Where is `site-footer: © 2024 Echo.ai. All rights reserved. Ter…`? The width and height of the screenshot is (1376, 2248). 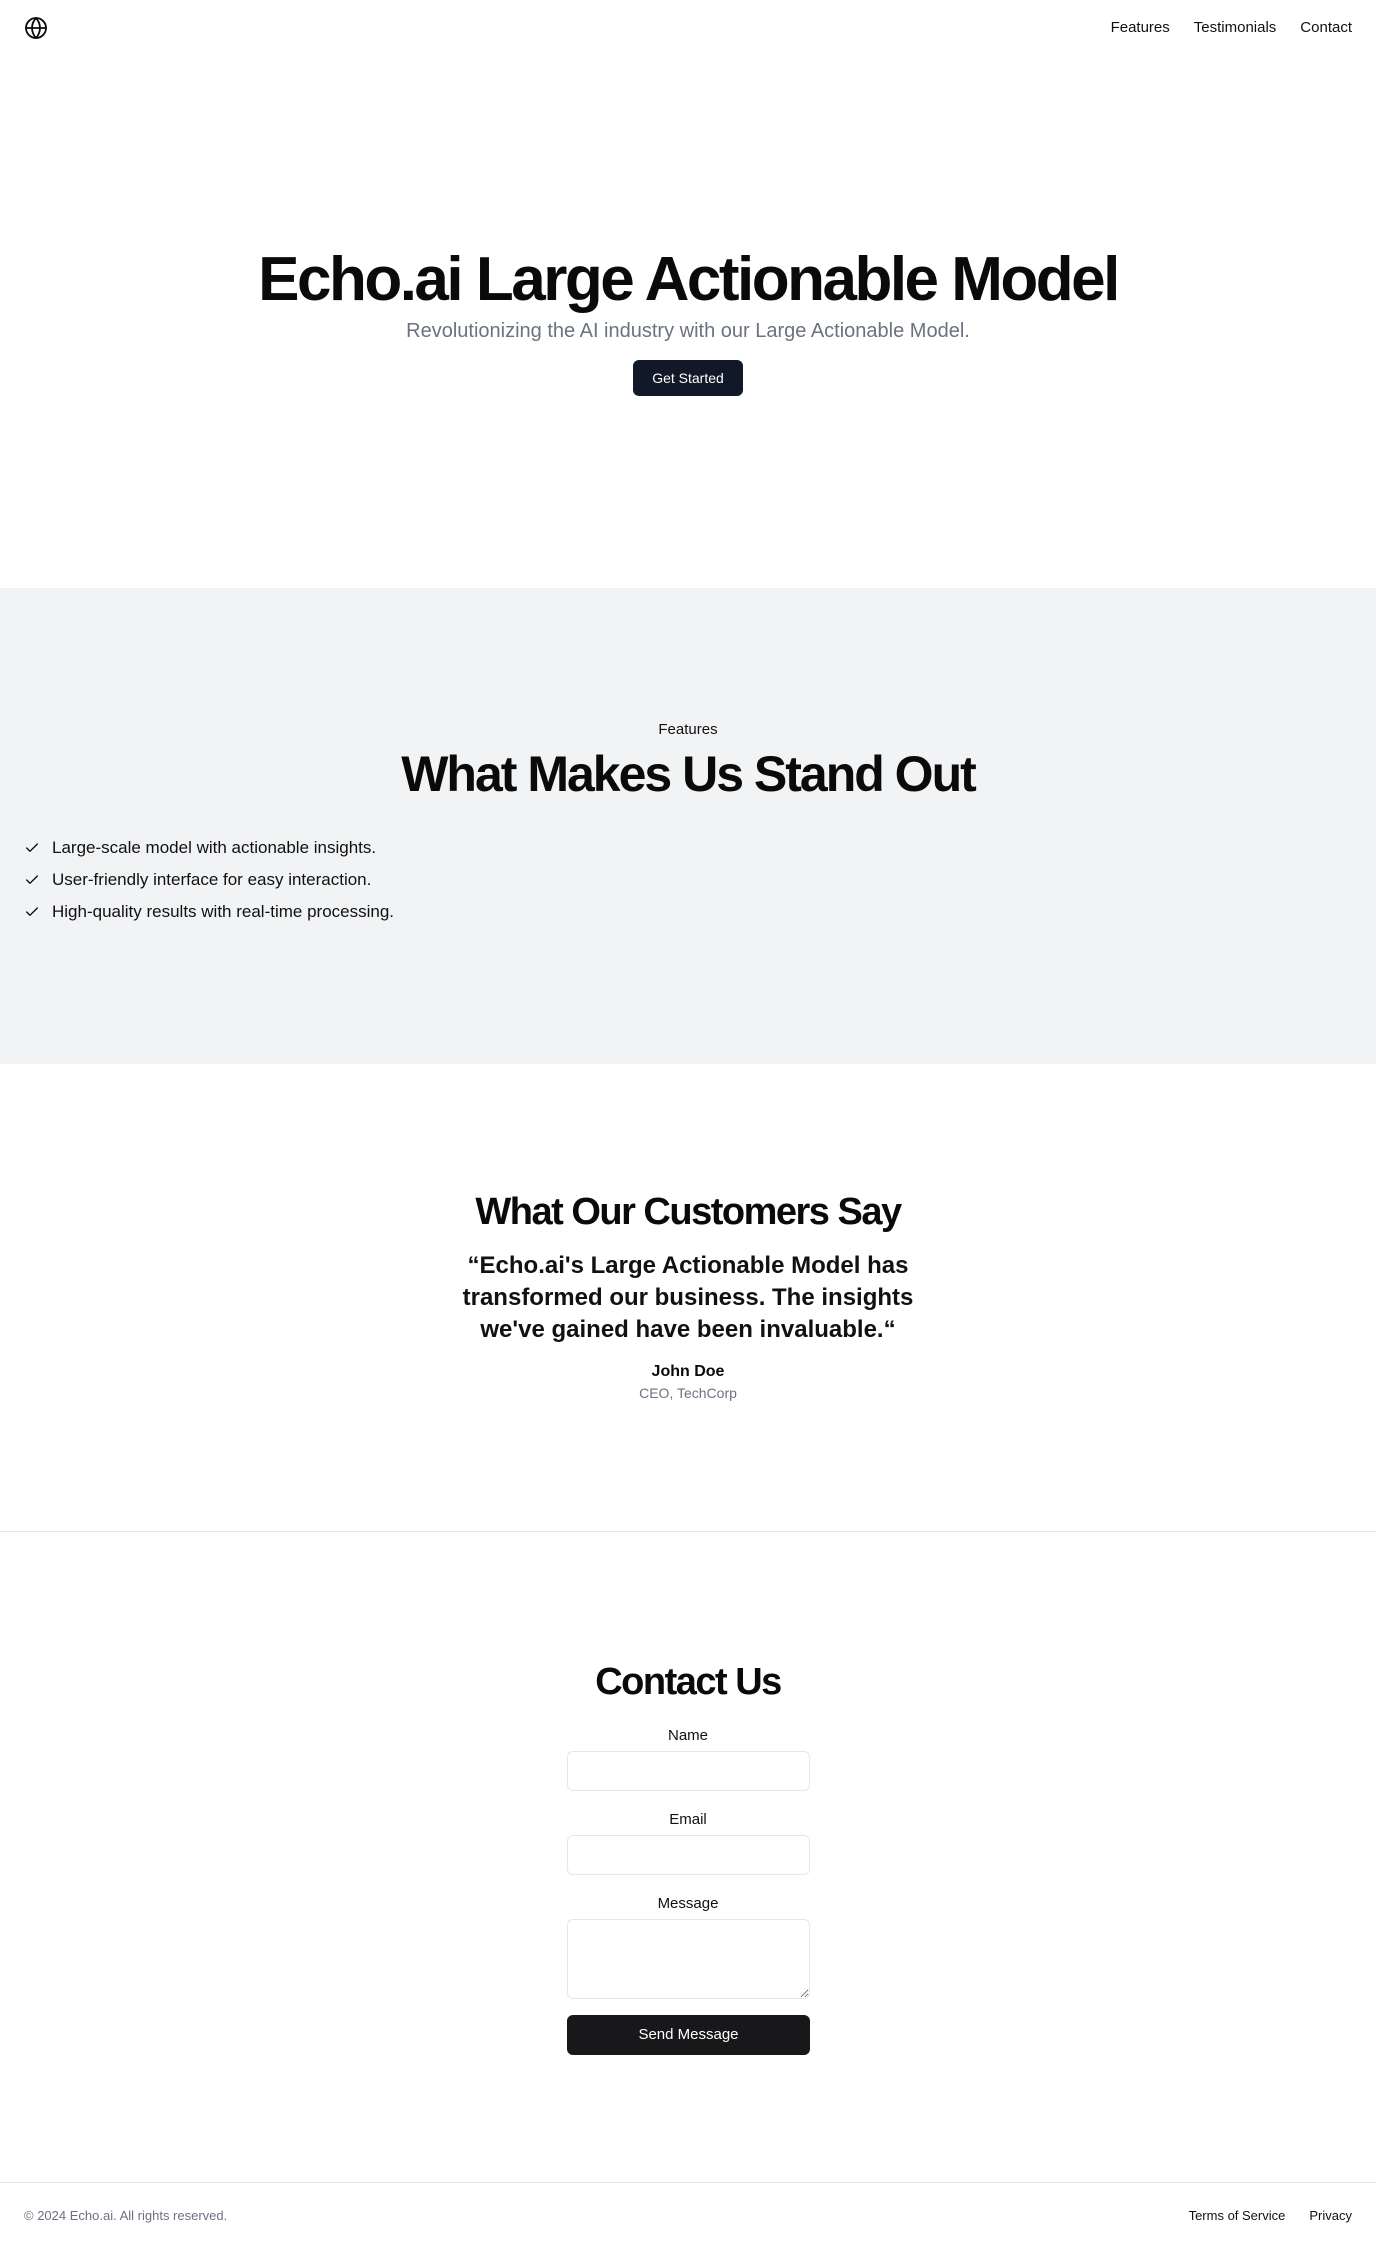 site-footer: © 2024 Echo.ai. All rights reserved. Ter… is located at coordinates (688, 2215).